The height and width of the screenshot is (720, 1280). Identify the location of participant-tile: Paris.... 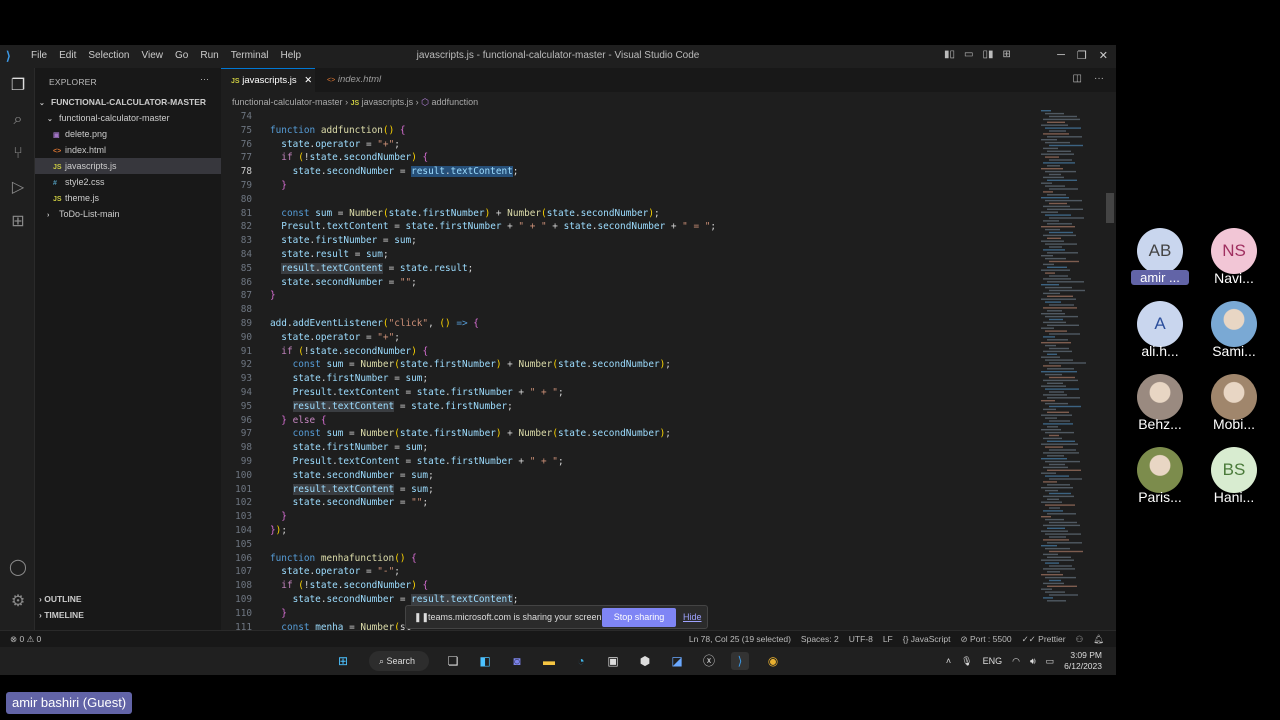
(1160, 479).